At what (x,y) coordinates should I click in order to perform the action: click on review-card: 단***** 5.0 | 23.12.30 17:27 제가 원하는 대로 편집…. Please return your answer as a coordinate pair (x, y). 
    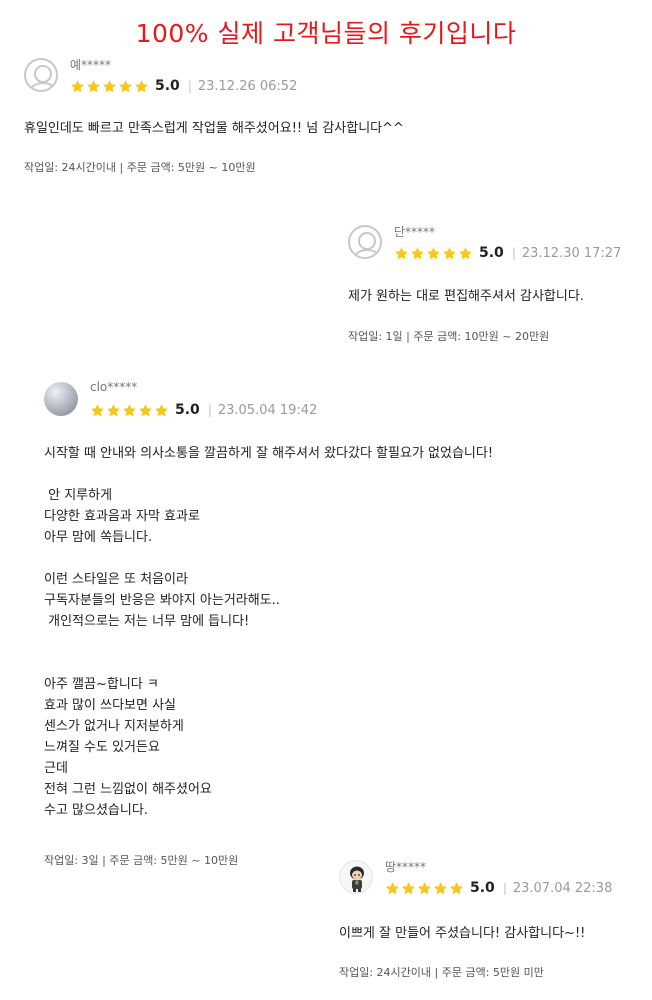
    Looking at the image, I should click on (498, 285).